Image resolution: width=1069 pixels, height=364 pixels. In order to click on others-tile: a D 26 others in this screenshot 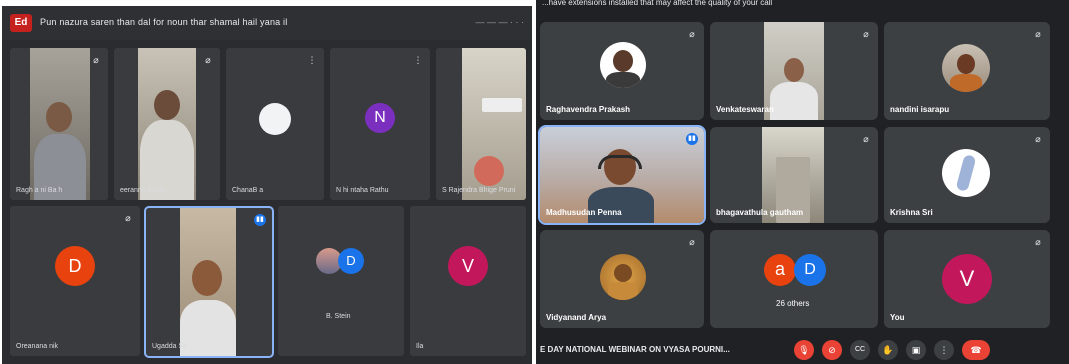, I will do `click(794, 279)`.